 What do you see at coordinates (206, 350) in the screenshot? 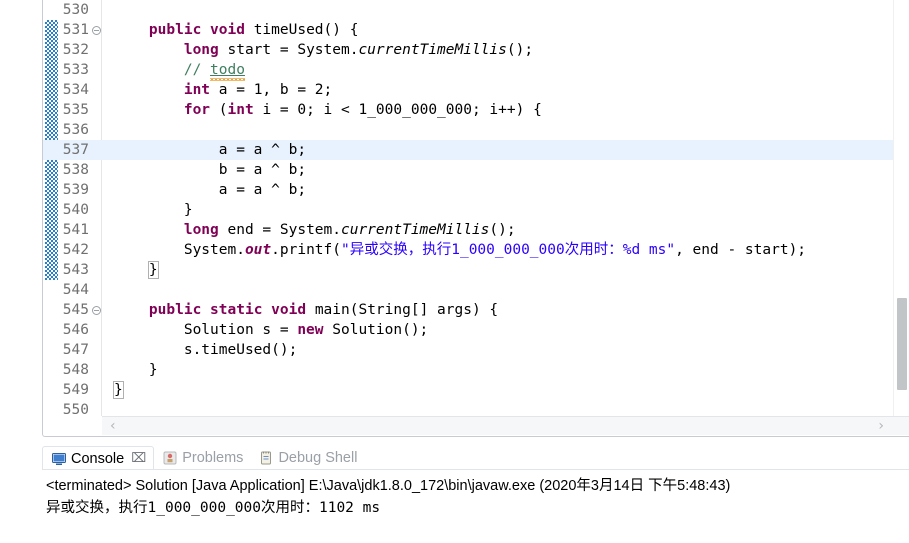
I see `code-text: s.timeUsed();` at bounding box center [206, 350].